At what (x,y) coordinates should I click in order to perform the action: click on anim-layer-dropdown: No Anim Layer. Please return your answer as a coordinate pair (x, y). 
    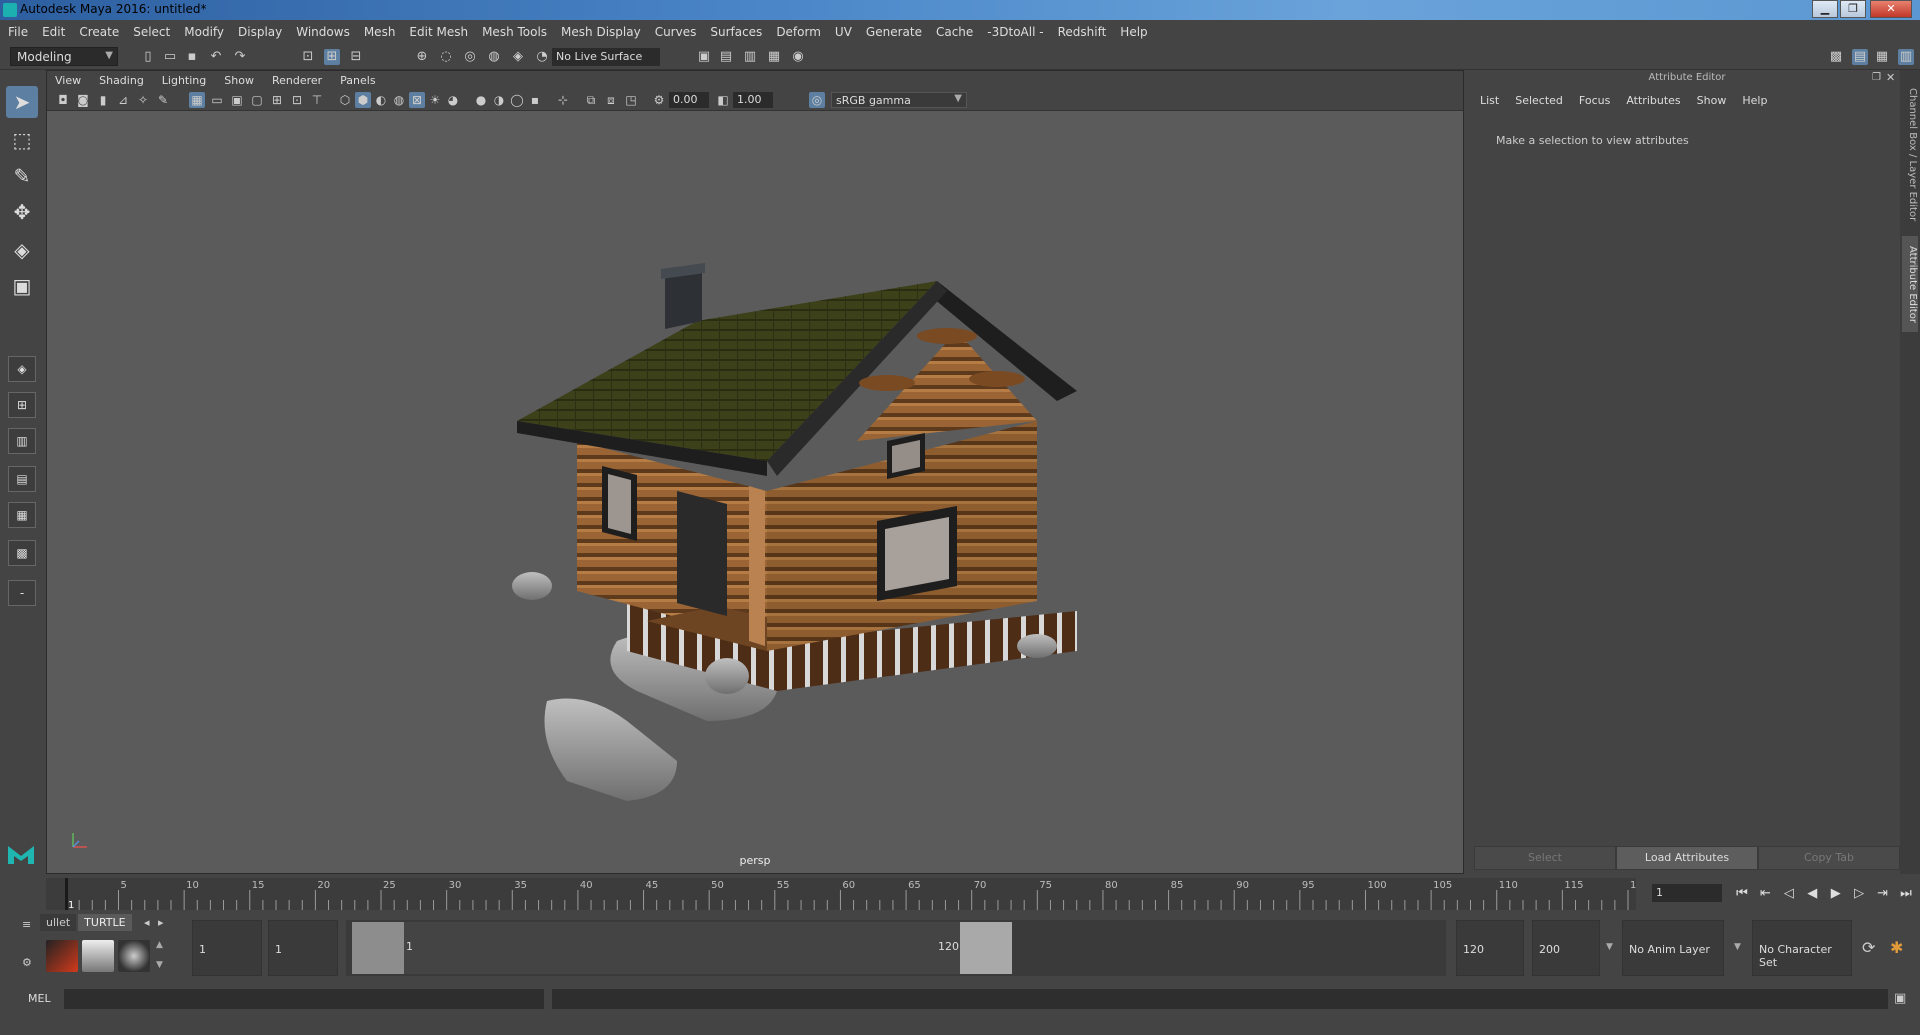
    Looking at the image, I should click on (1673, 948).